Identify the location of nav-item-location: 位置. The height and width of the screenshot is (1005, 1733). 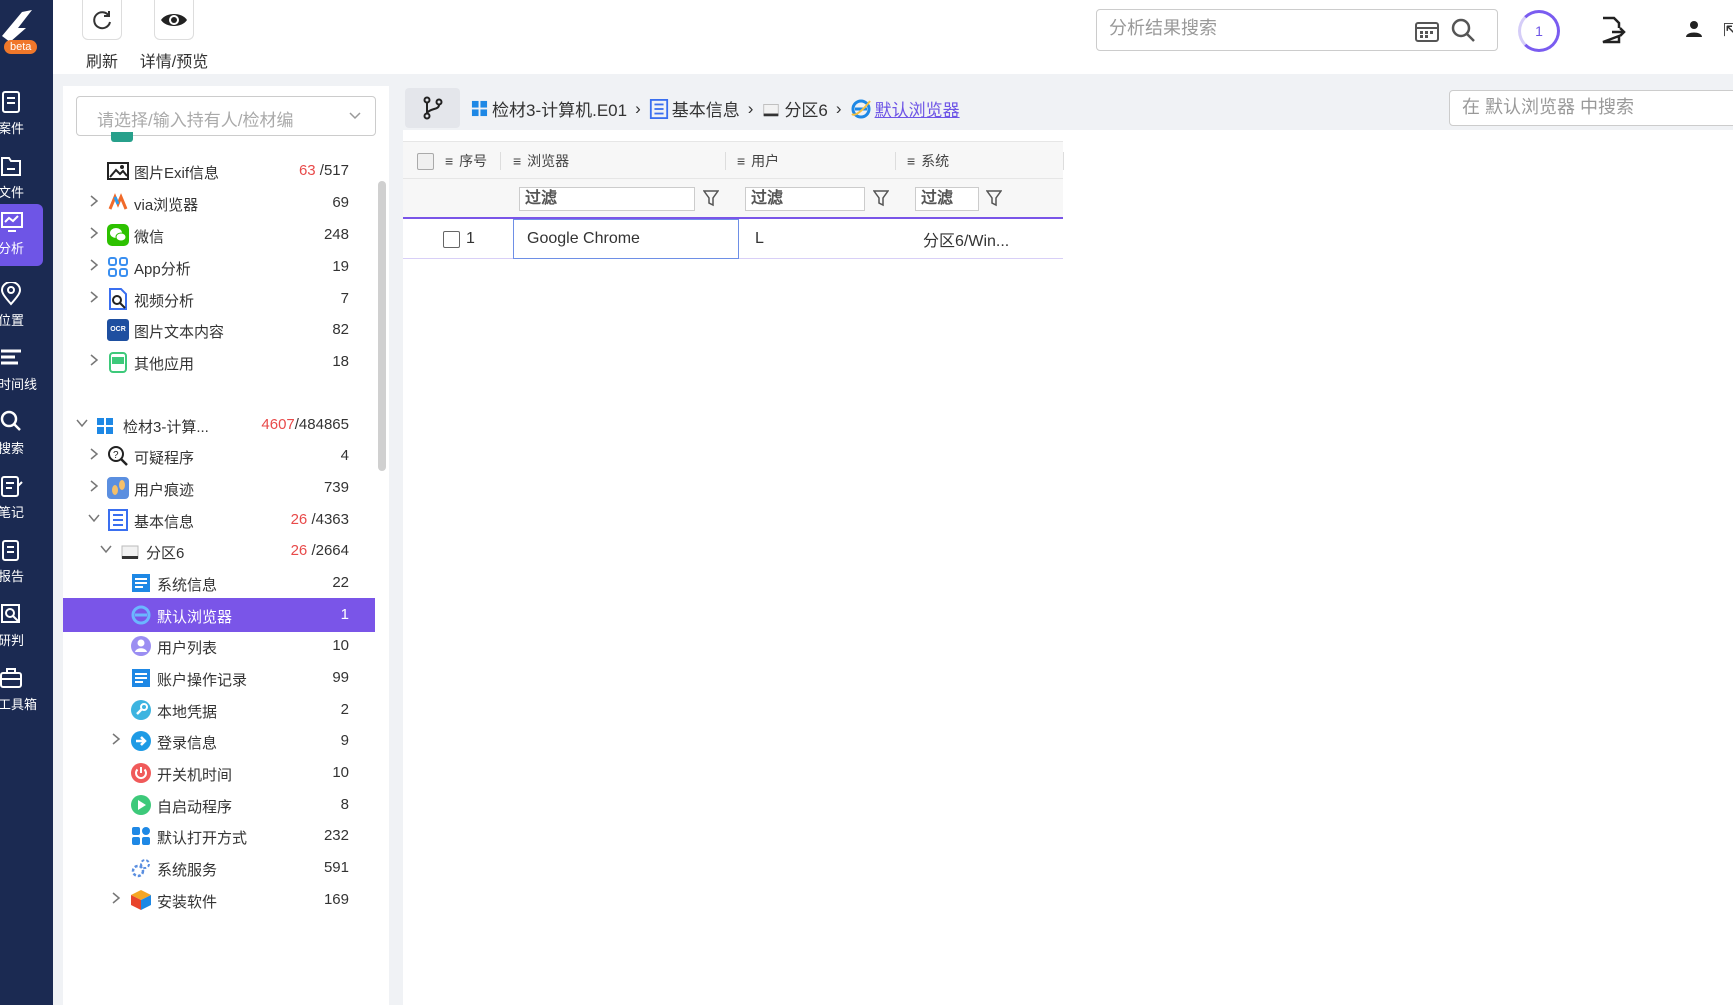
(26, 307).